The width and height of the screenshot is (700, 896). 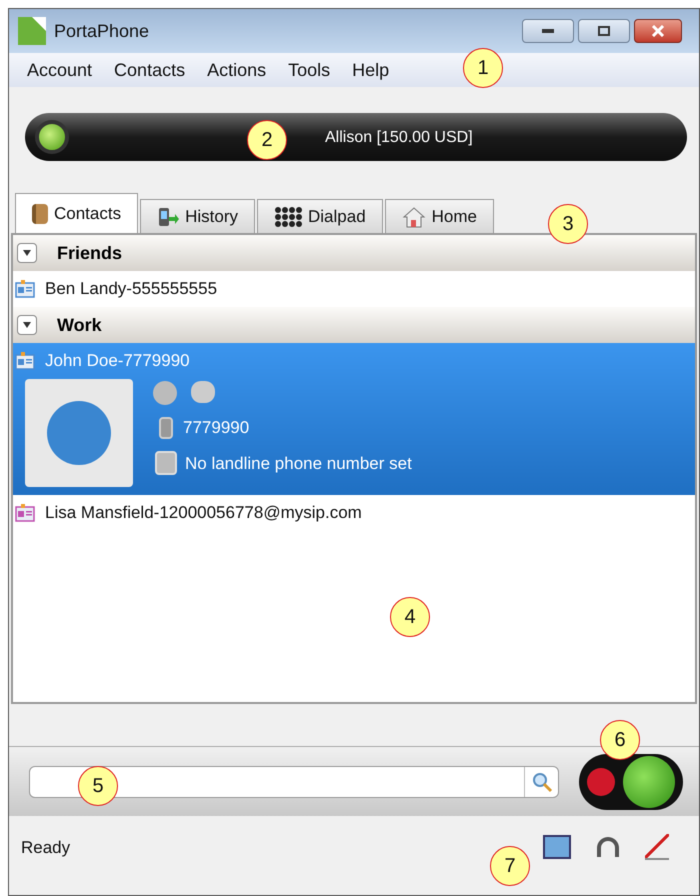 I want to click on status-text: Ready, so click(x=45, y=847).